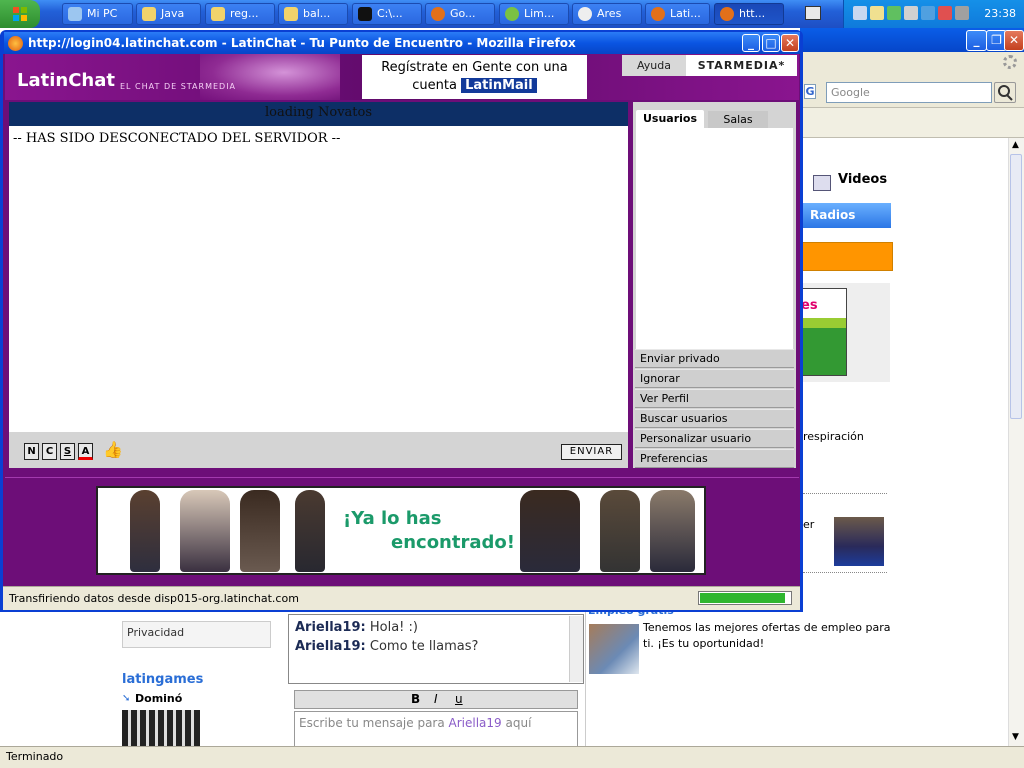 The image size is (1024, 768). What do you see at coordinates (976, 40) in the screenshot?
I see `bg-minimize-button: _` at bounding box center [976, 40].